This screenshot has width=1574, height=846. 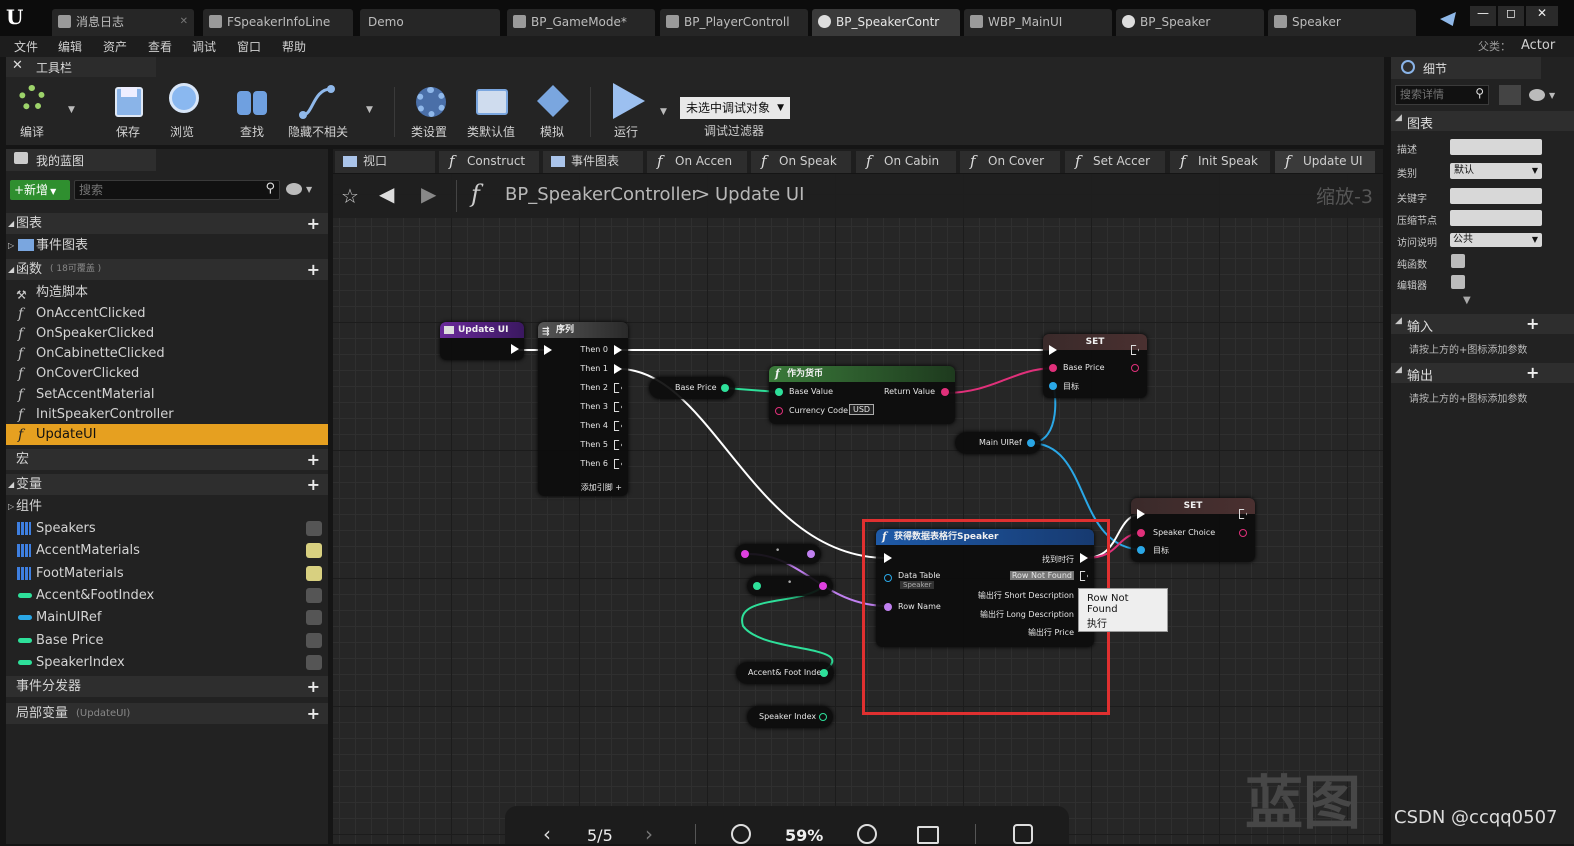 I want to click on property-matrix-icon, so click(x=1510, y=95).